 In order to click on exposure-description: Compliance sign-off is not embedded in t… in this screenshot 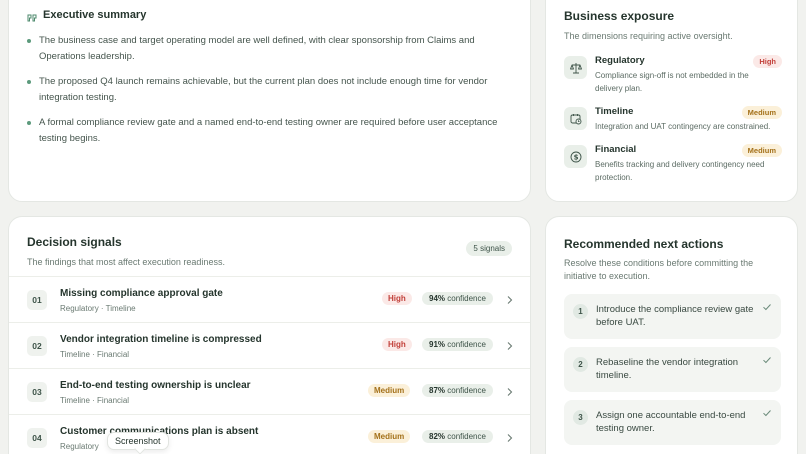, I will do `click(672, 82)`.